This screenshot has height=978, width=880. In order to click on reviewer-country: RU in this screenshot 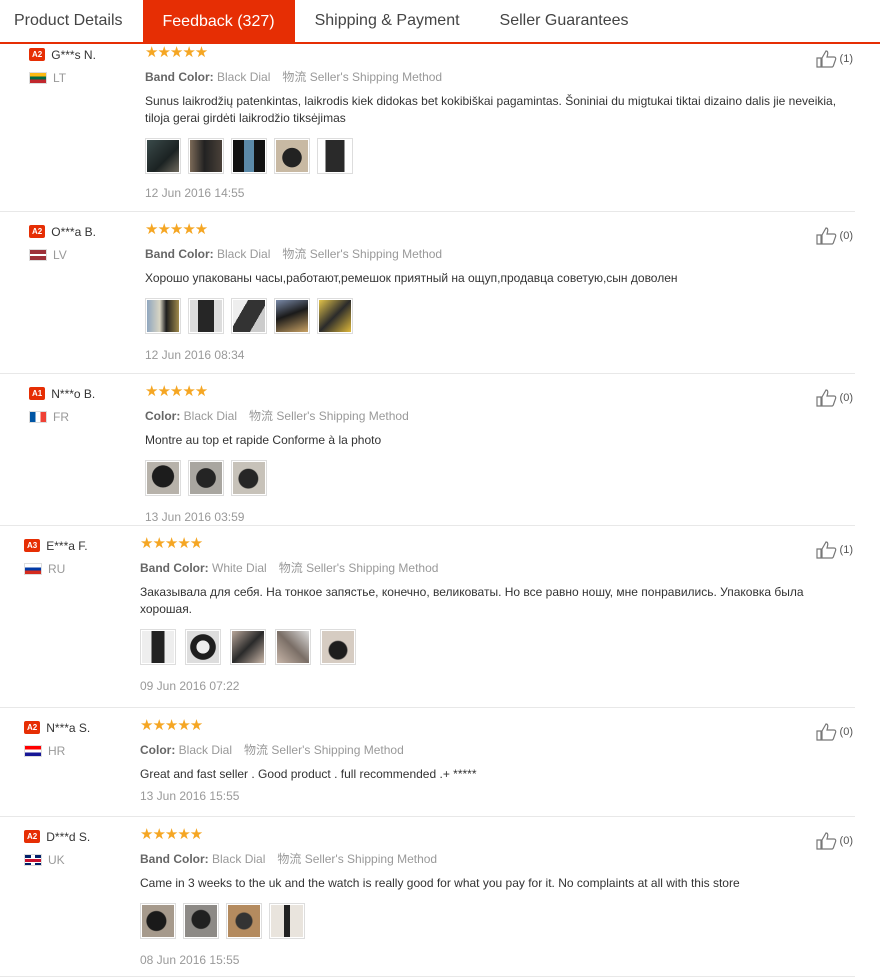, I will do `click(56, 569)`.